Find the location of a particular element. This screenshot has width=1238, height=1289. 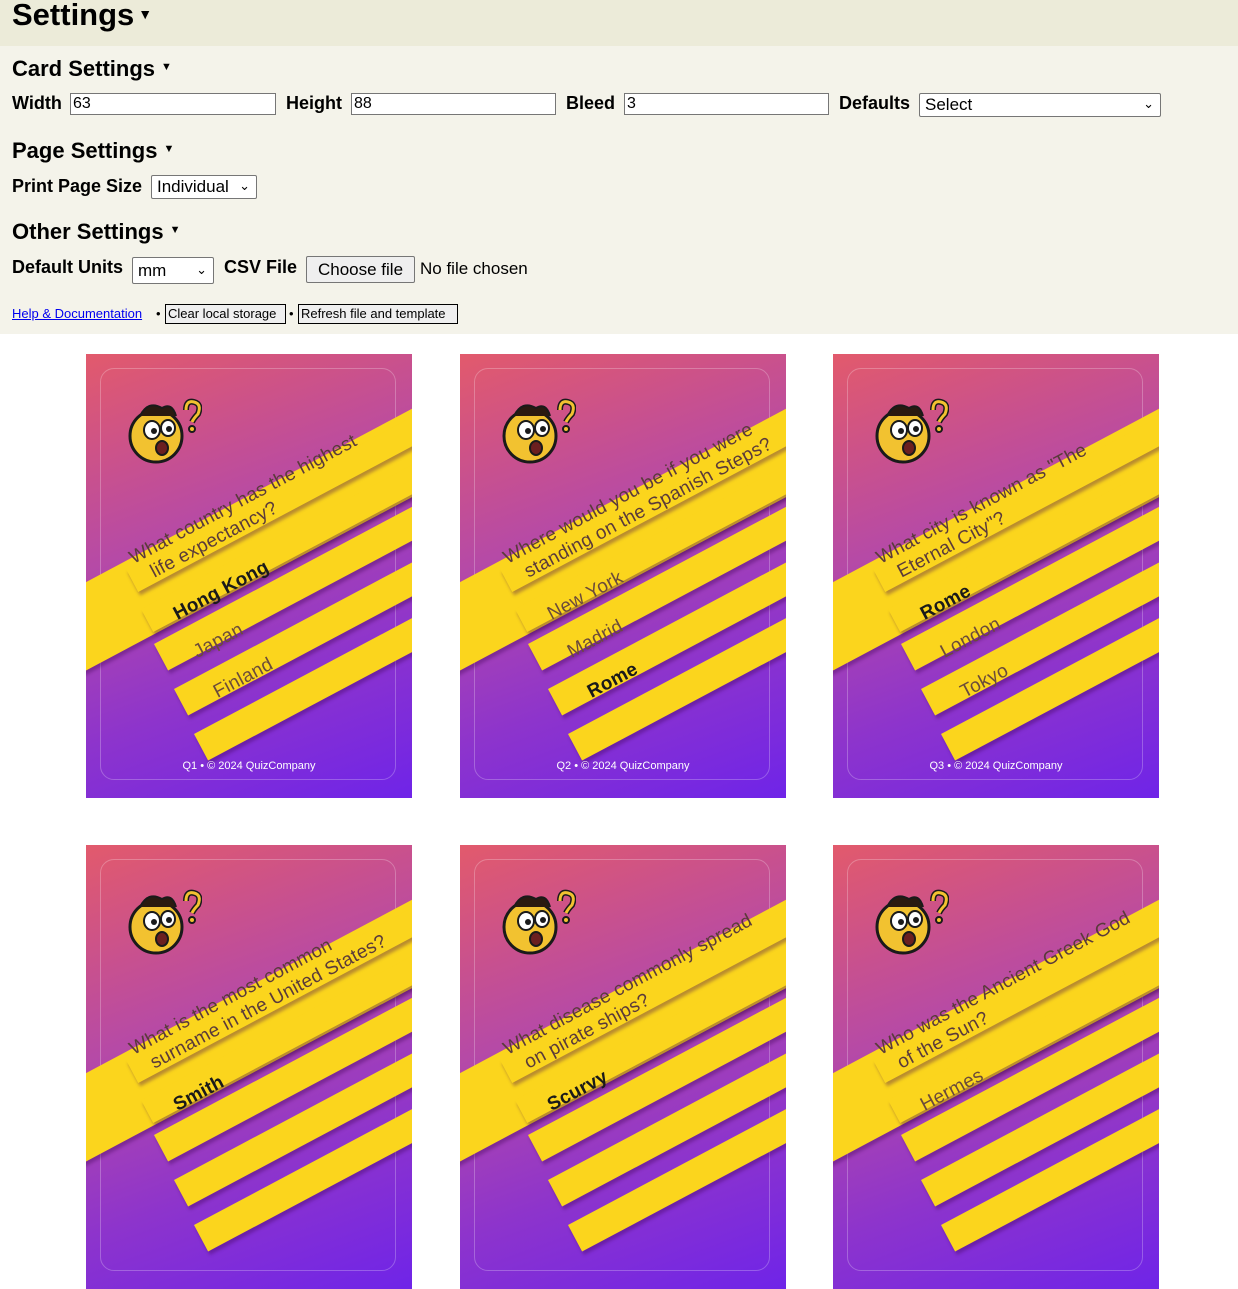

default-units-label: Default Units is located at coordinates (68, 267).